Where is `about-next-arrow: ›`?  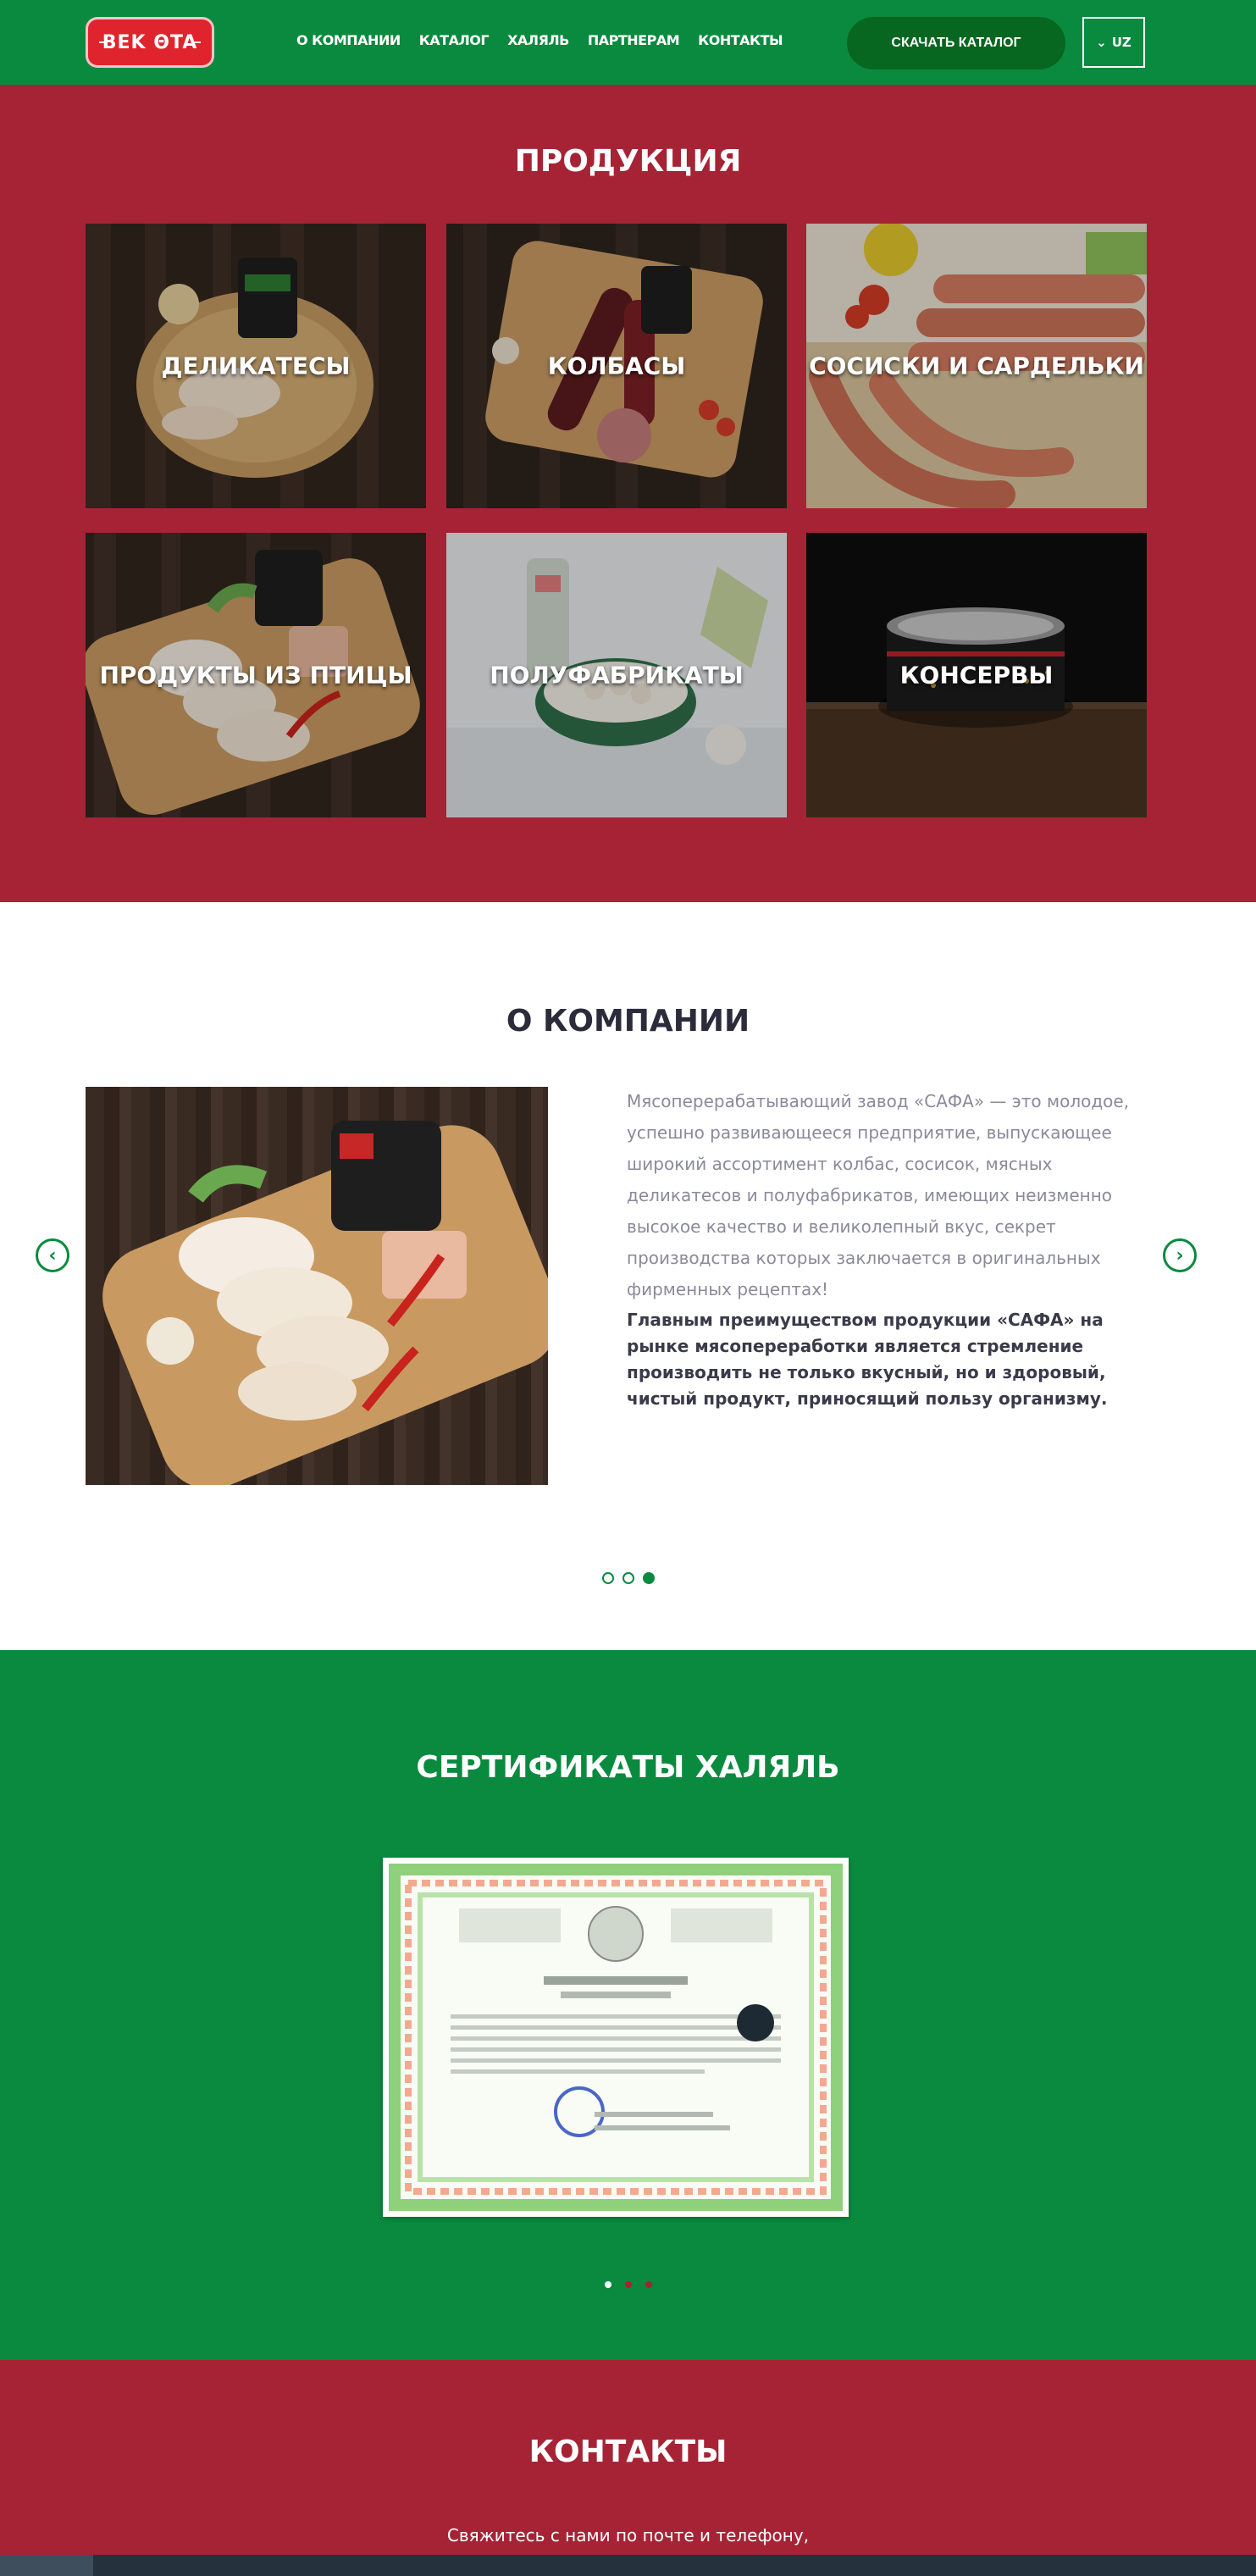
about-next-arrow: › is located at coordinates (1180, 1255).